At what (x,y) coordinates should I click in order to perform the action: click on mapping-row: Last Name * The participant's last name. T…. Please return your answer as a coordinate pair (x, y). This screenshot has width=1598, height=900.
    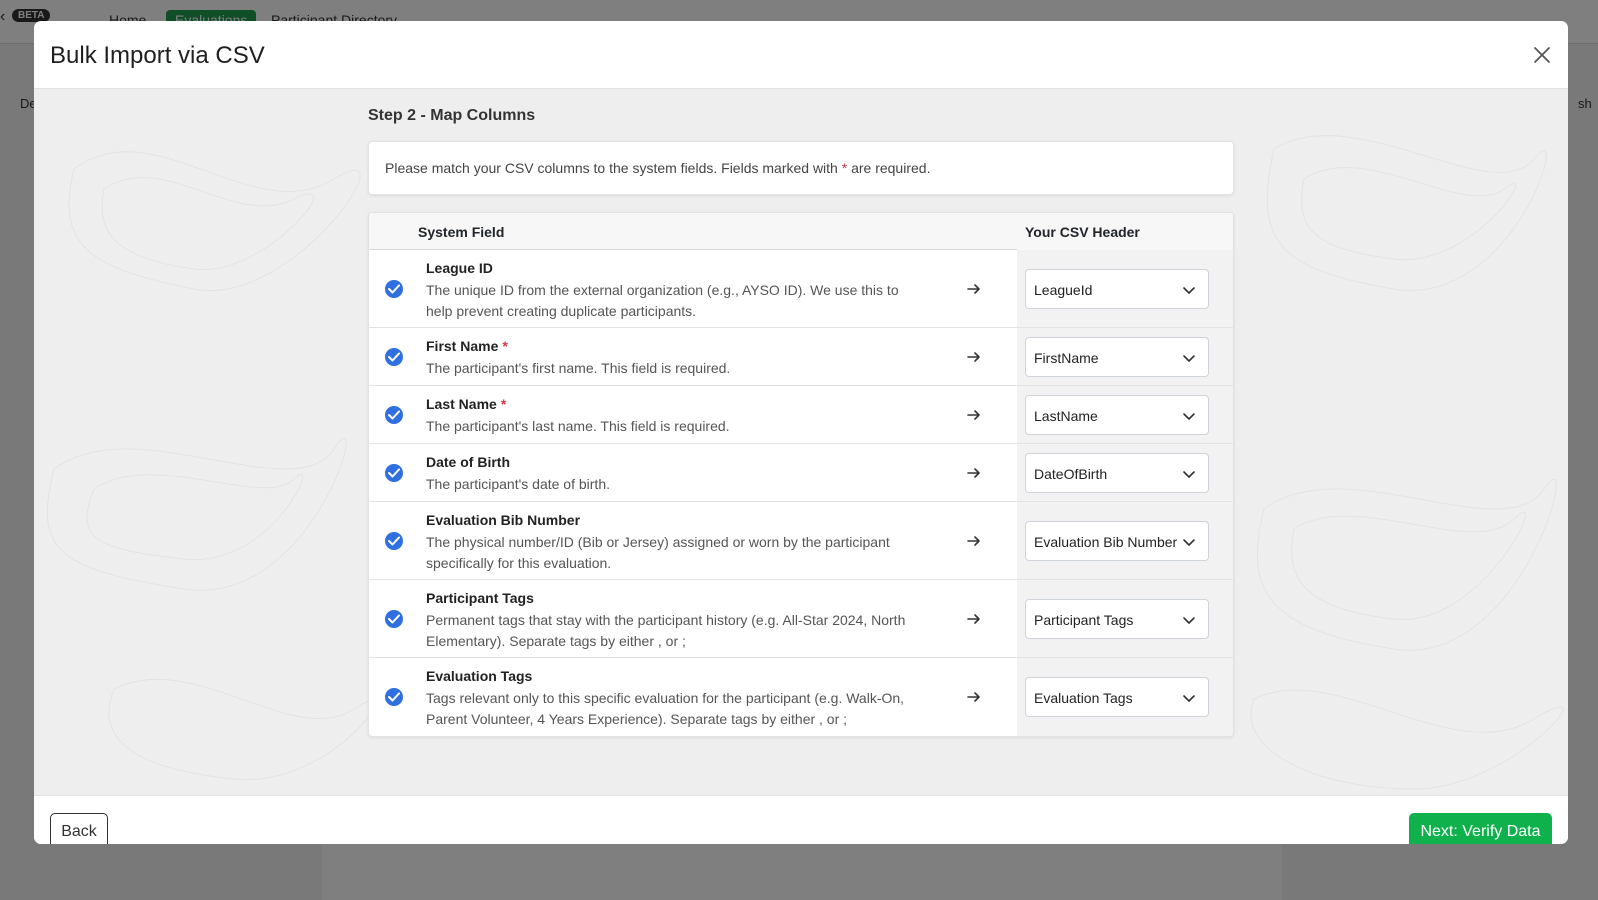
    Looking at the image, I should click on (801, 415).